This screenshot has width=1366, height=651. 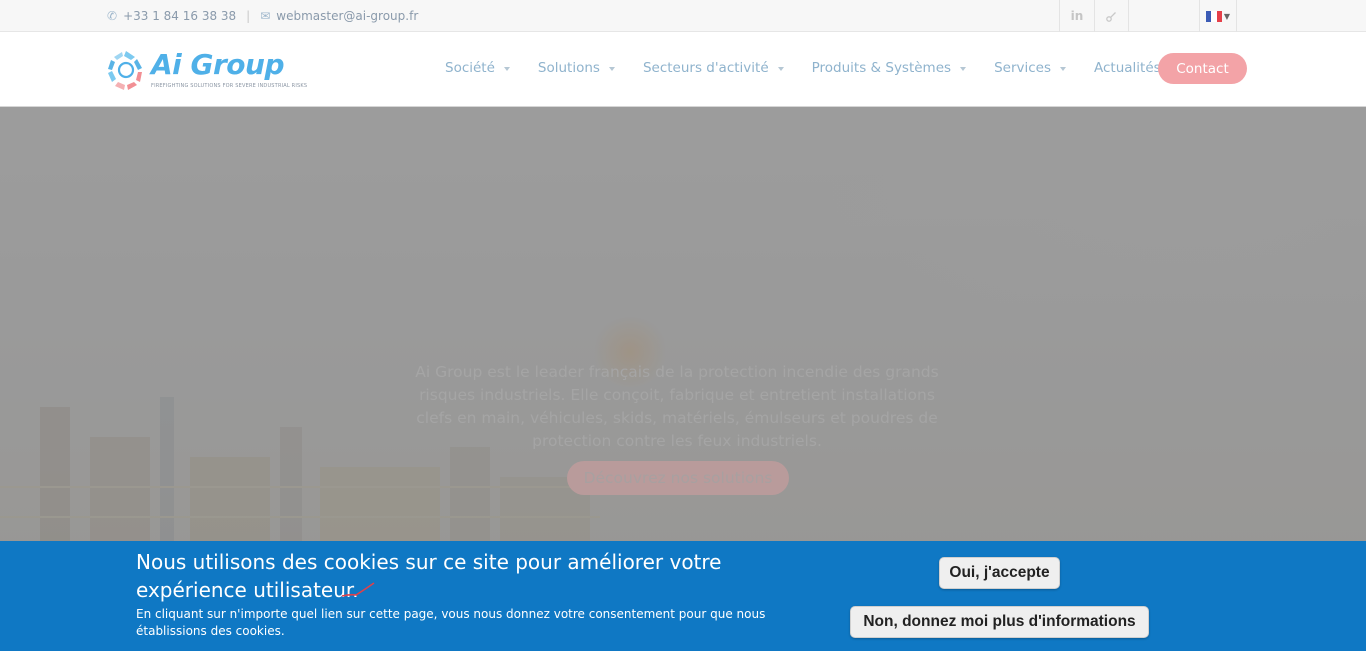 I want to click on logo-mark-icon, so click(x=125, y=70).